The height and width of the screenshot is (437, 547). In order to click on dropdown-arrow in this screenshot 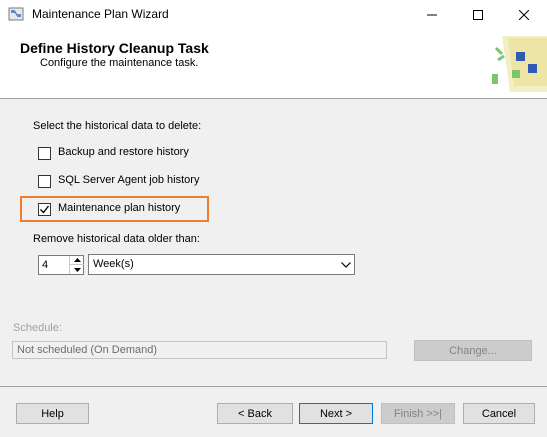, I will do `click(345, 264)`.